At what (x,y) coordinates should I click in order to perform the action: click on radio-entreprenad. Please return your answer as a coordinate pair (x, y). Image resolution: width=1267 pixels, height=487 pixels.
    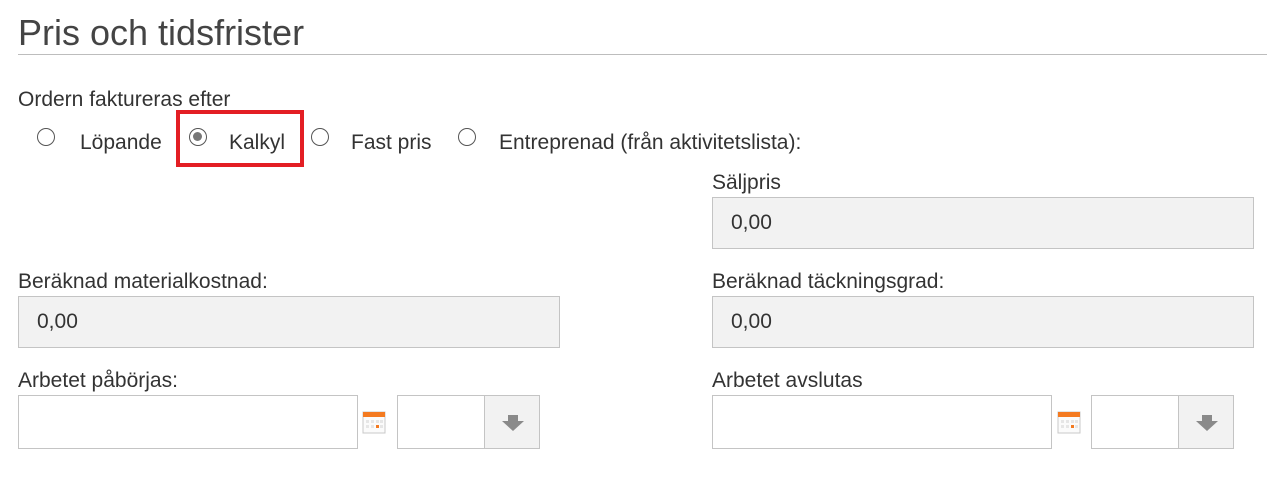
    Looking at the image, I should click on (467, 137).